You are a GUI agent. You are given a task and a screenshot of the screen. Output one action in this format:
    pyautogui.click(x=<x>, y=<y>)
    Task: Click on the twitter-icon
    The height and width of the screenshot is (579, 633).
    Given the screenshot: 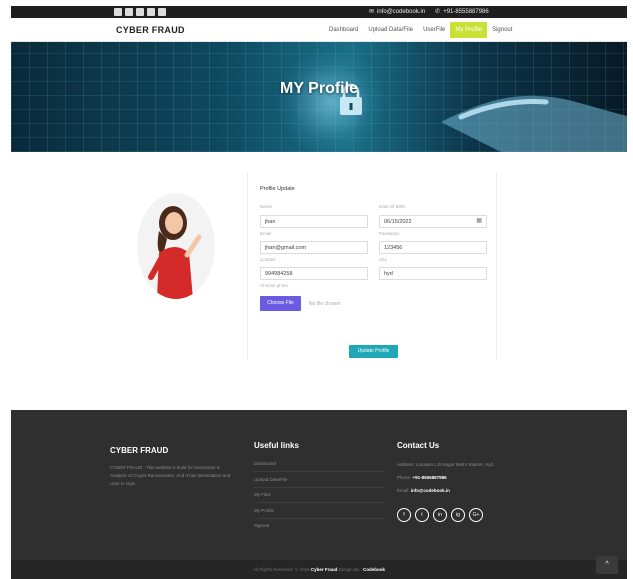 What is the action you would take?
    pyautogui.click(x=151, y=12)
    